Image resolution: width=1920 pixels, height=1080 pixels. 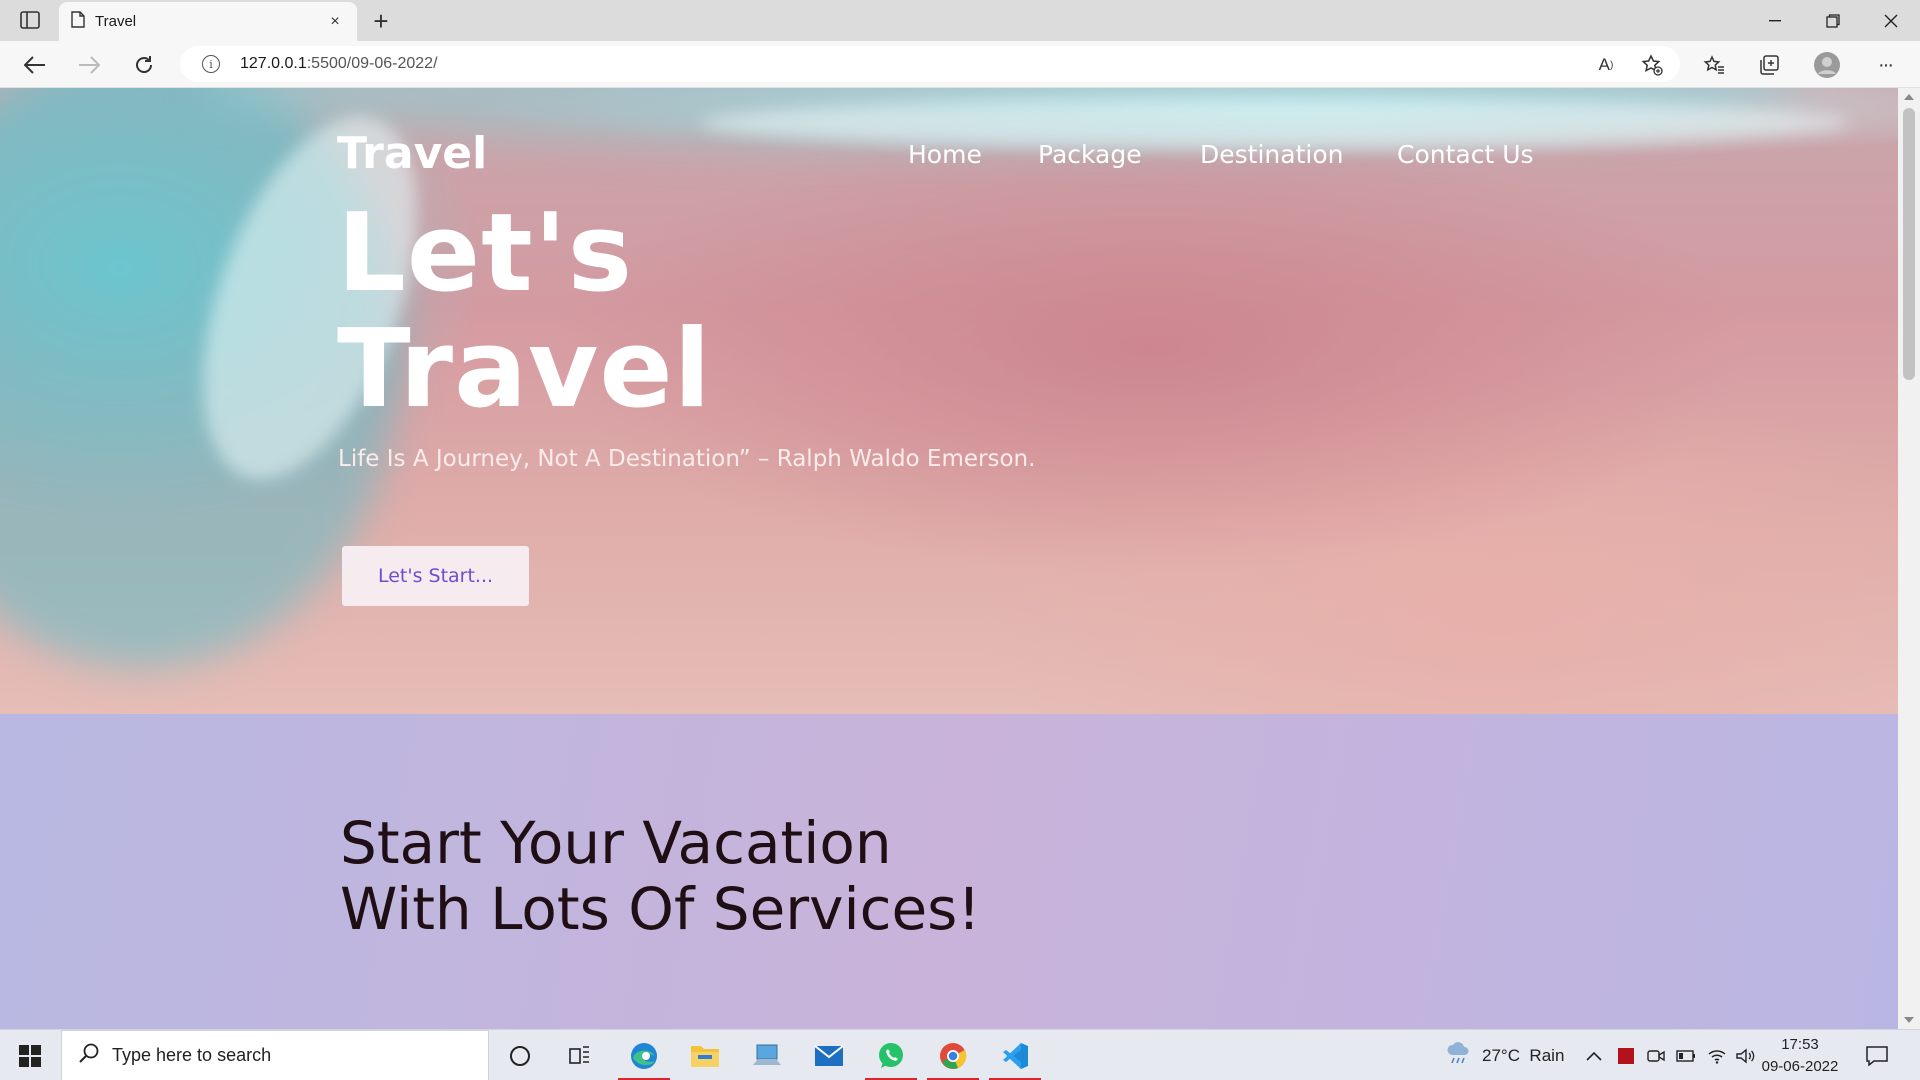 I want to click on browser-tab-bar: Travel × +, so click(x=960, y=20).